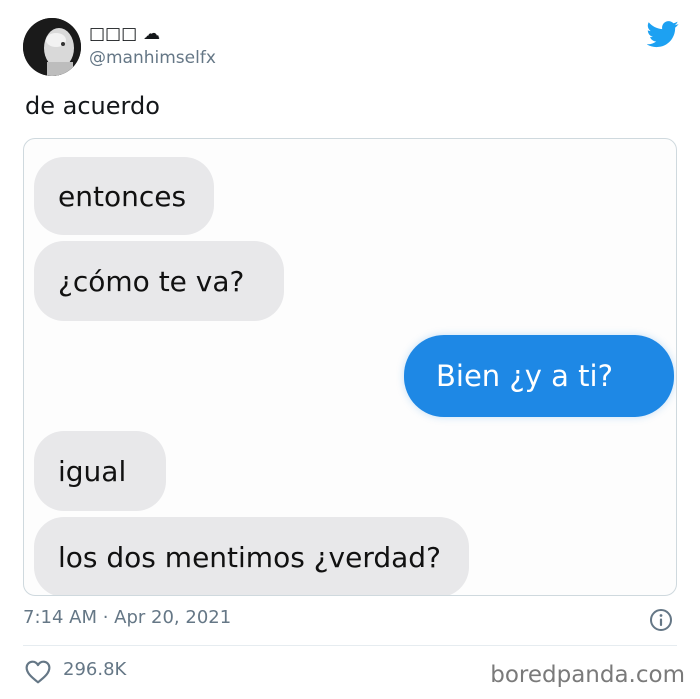  What do you see at coordinates (38, 672) in the screenshot?
I see `heart-icon` at bounding box center [38, 672].